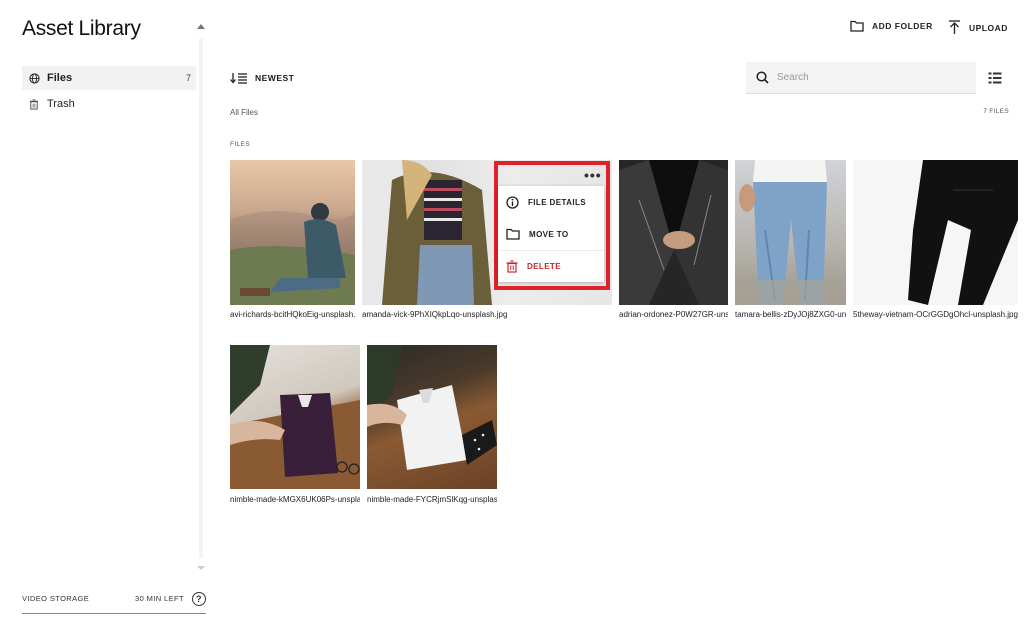 The width and height of the screenshot is (1024, 641). What do you see at coordinates (996, 111) in the screenshot?
I see `file-count: 7 FILES` at bounding box center [996, 111].